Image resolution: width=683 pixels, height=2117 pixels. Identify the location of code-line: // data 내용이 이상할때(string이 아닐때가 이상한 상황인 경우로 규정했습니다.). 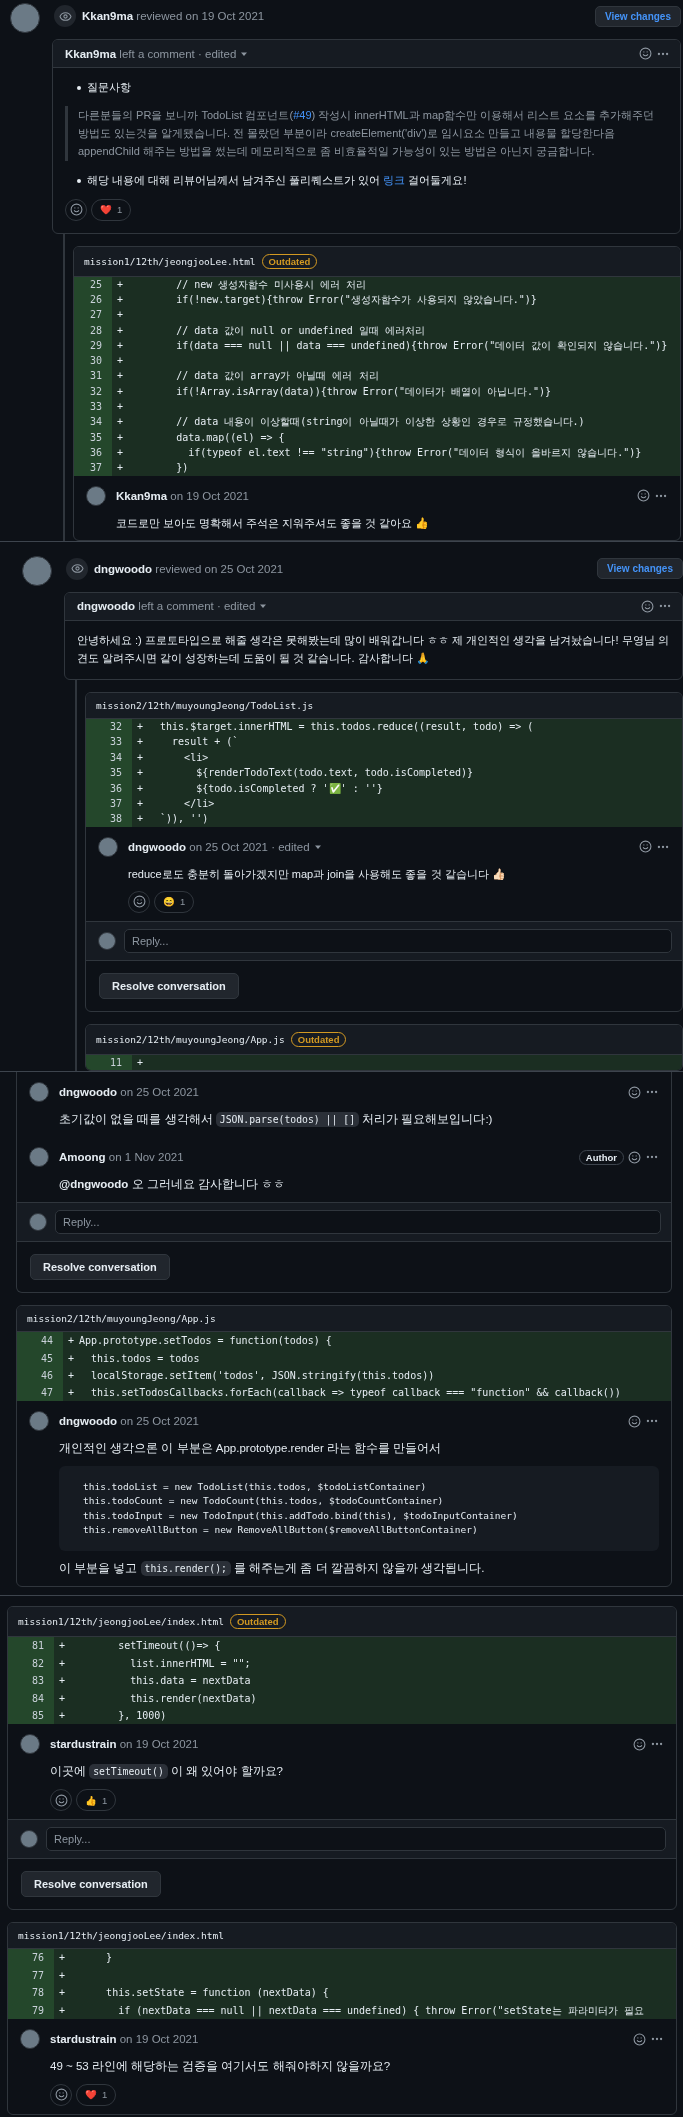
(380, 422).